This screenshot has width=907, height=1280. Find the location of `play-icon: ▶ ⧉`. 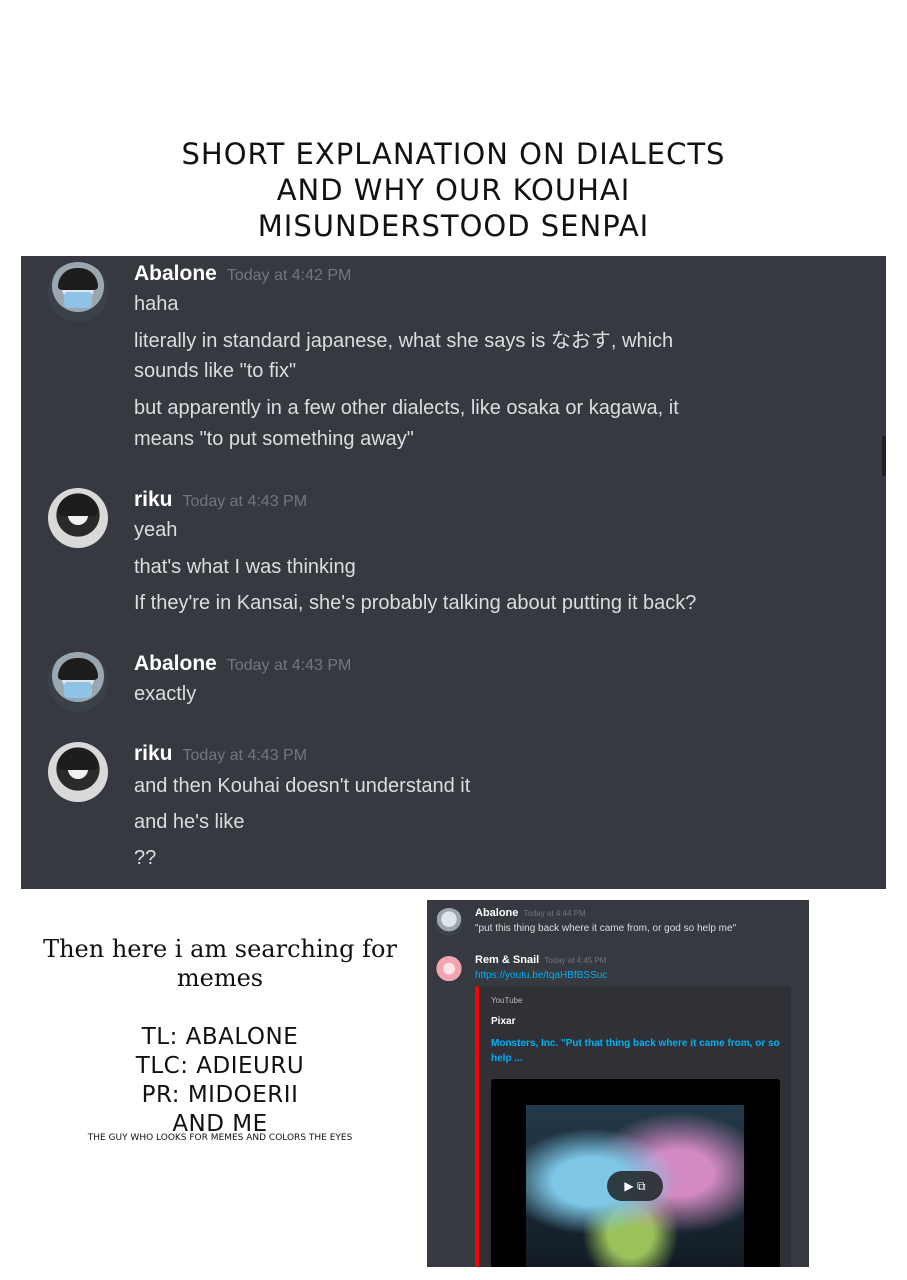

play-icon: ▶ ⧉ is located at coordinates (635, 1186).